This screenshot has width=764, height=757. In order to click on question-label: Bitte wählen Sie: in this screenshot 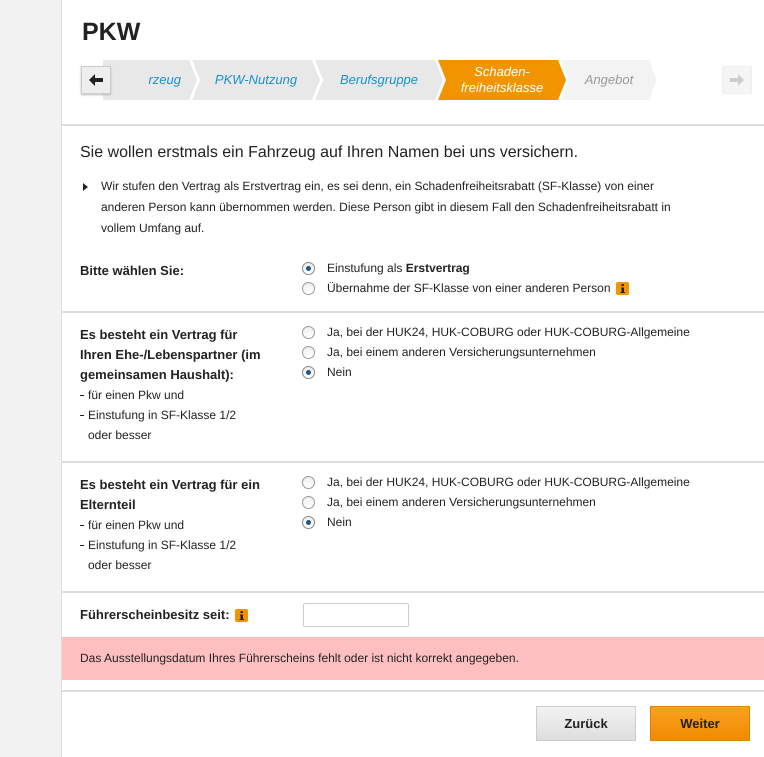, I will do `click(133, 271)`.